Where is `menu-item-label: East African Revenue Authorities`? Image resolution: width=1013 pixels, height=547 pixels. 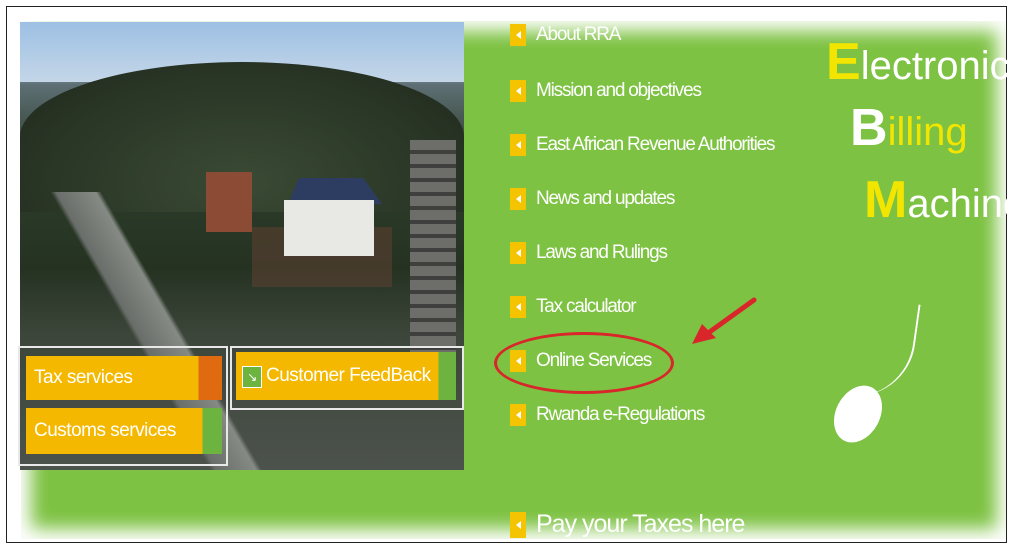 menu-item-label: East African Revenue Authorities is located at coordinates (656, 144).